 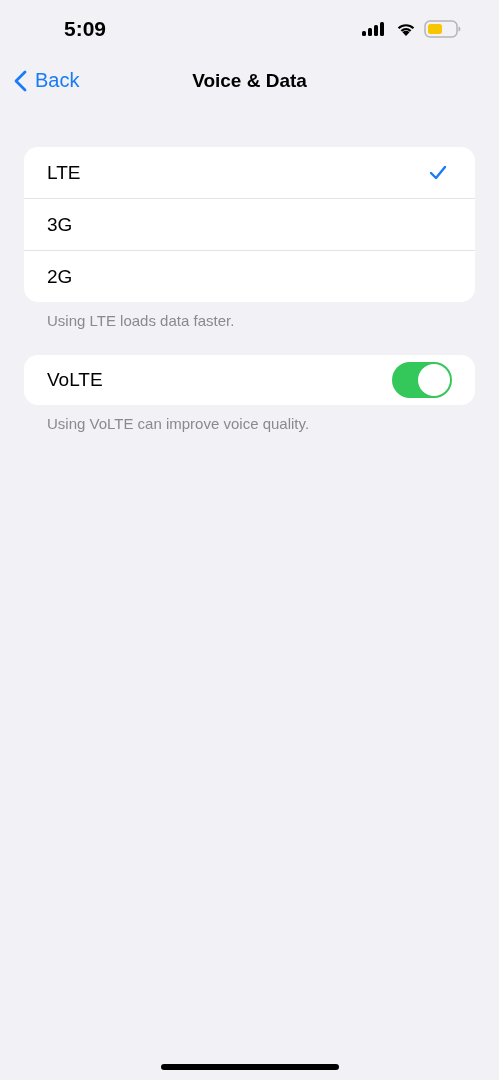 I want to click on back-button: Back, so click(x=47, y=80).